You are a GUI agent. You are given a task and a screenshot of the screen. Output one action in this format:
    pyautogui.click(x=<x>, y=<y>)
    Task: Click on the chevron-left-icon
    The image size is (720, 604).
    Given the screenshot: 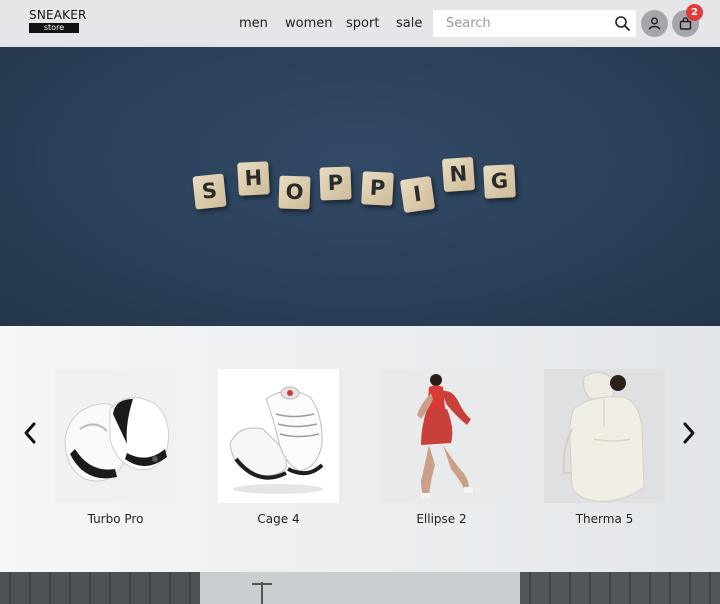 What is the action you would take?
    pyautogui.click(x=30, y=433)
    